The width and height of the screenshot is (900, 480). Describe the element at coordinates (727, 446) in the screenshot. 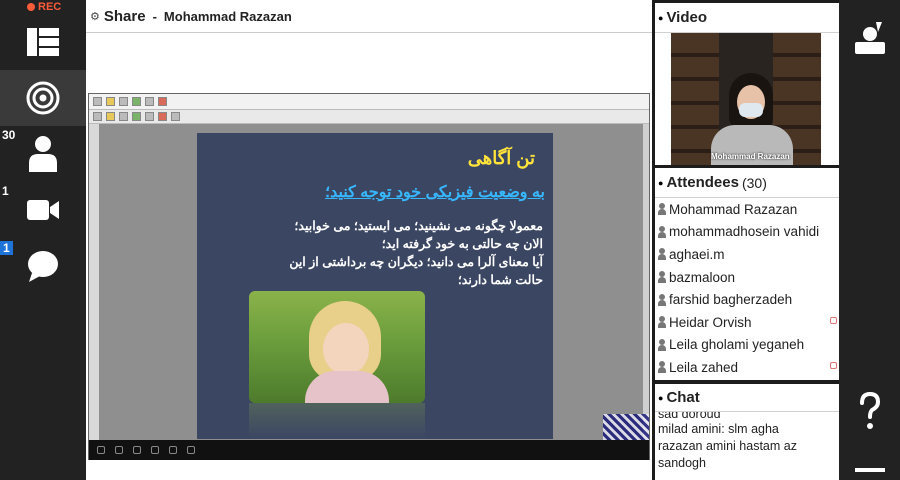

I see `chat-message: razazan amini hastam az` at that location.